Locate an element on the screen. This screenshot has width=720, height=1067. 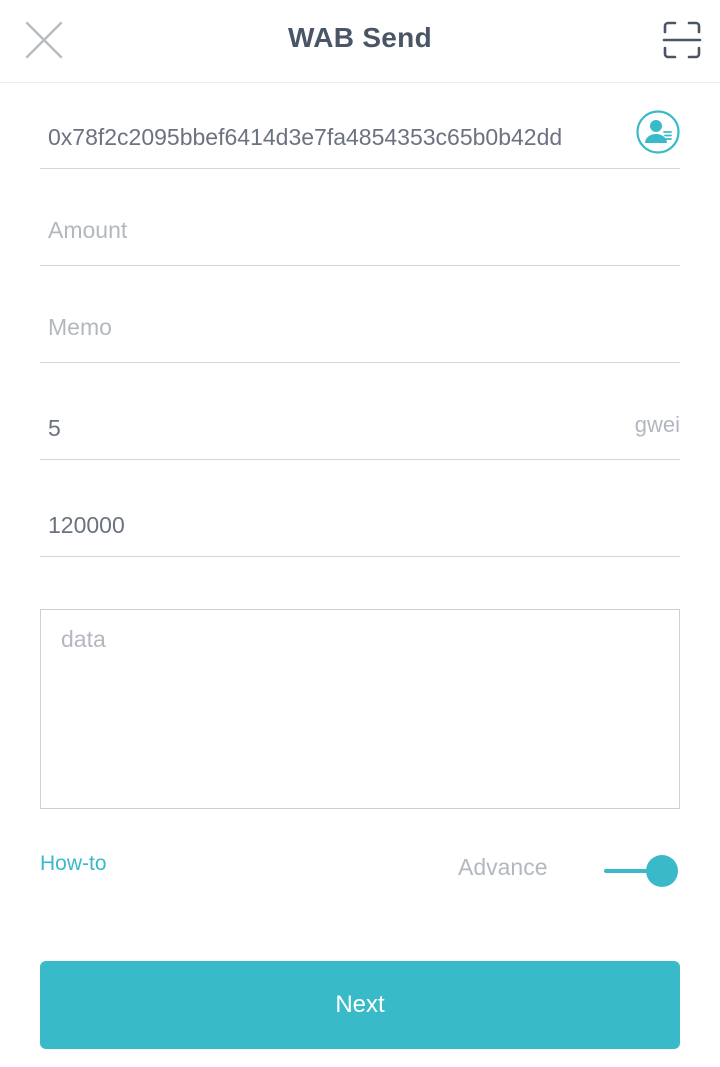
next-button: Next is located at coordinates (360, 1005).